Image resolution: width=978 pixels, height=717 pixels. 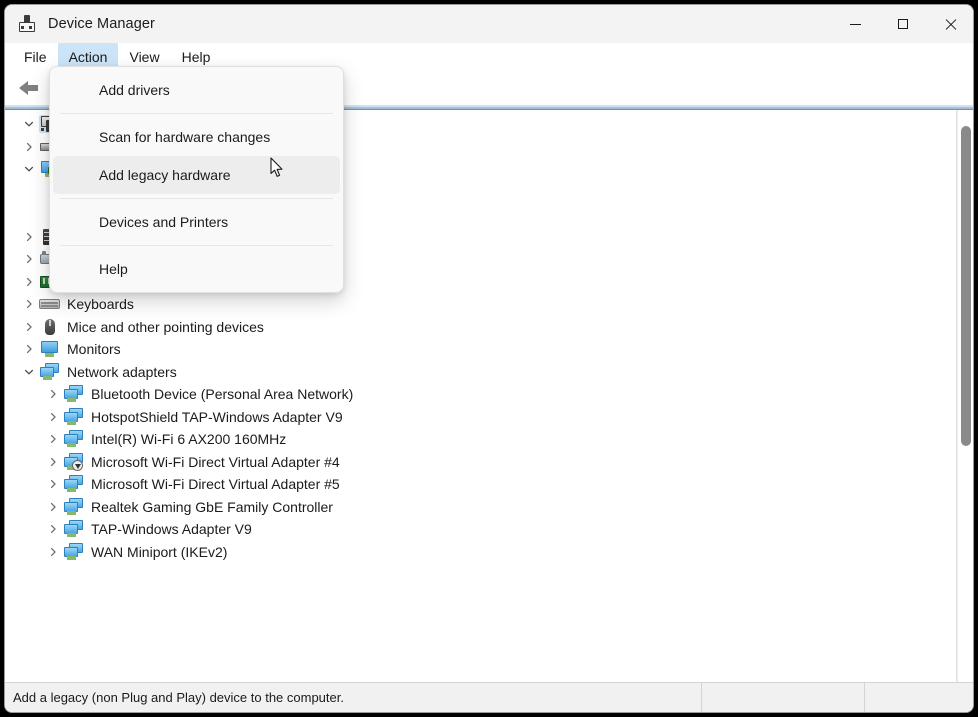 I want to click on tree-row: Monitors, so click(x=480, y=349).